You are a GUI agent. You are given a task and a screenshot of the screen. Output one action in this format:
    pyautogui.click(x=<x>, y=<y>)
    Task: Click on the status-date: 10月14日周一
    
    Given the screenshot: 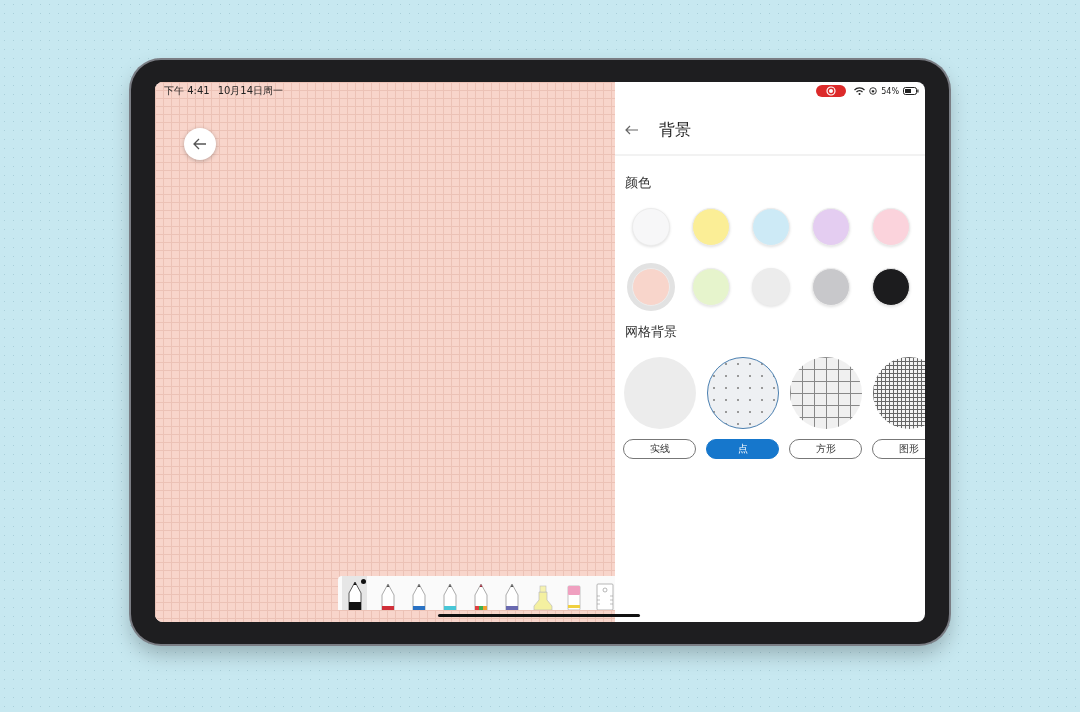 What is the action you would take?
    pyautogui.click(x=250, y=91)
    